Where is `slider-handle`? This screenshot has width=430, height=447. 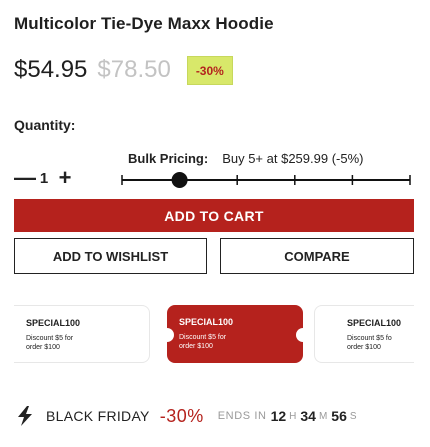 slider-handle is located at coordinates (179, 180).